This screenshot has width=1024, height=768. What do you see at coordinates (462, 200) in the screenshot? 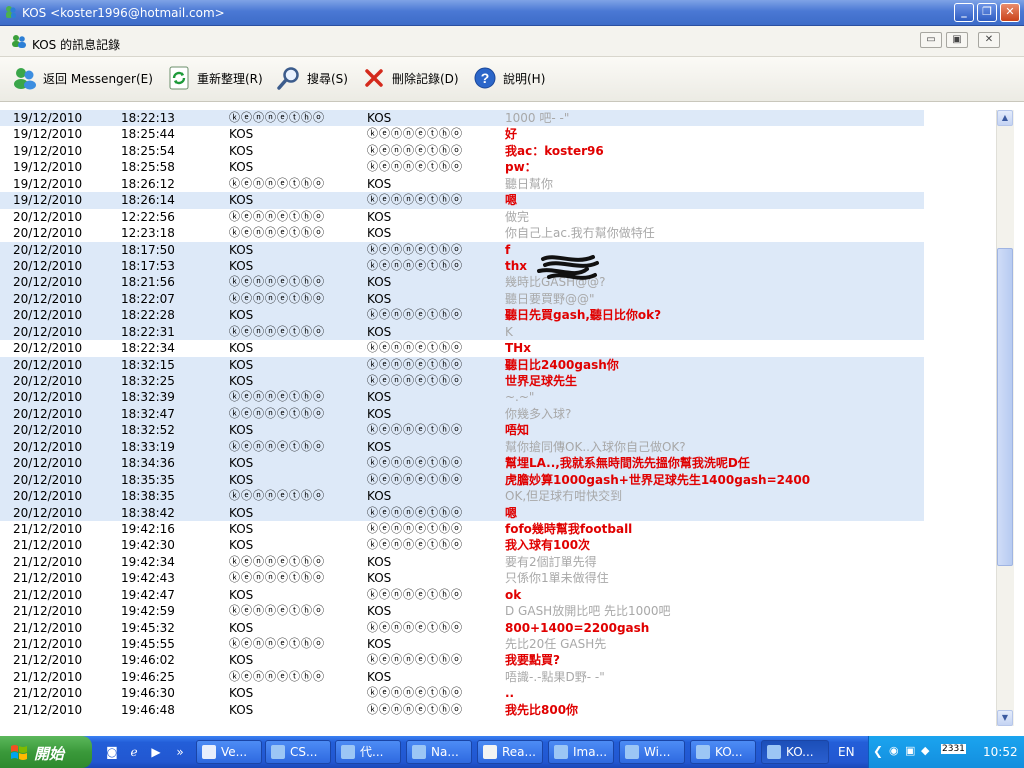
I see `message-row: 19/12/2010 18:26:14 KOS ⓚⓔⓝⓝⓔⓣⓗⓞ 嗯` at bounding box center [462, 200].